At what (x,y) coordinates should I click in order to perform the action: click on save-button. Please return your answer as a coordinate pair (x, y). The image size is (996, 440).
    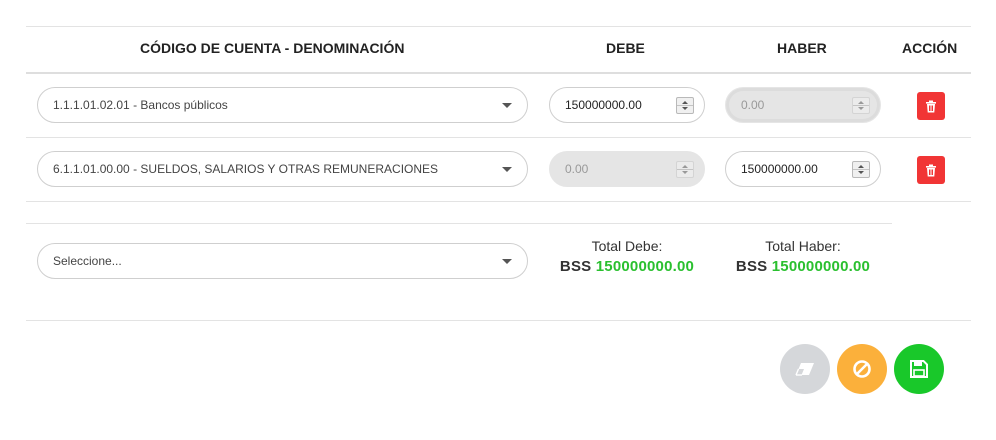
    Looking at the image, I should click on (919, 369).